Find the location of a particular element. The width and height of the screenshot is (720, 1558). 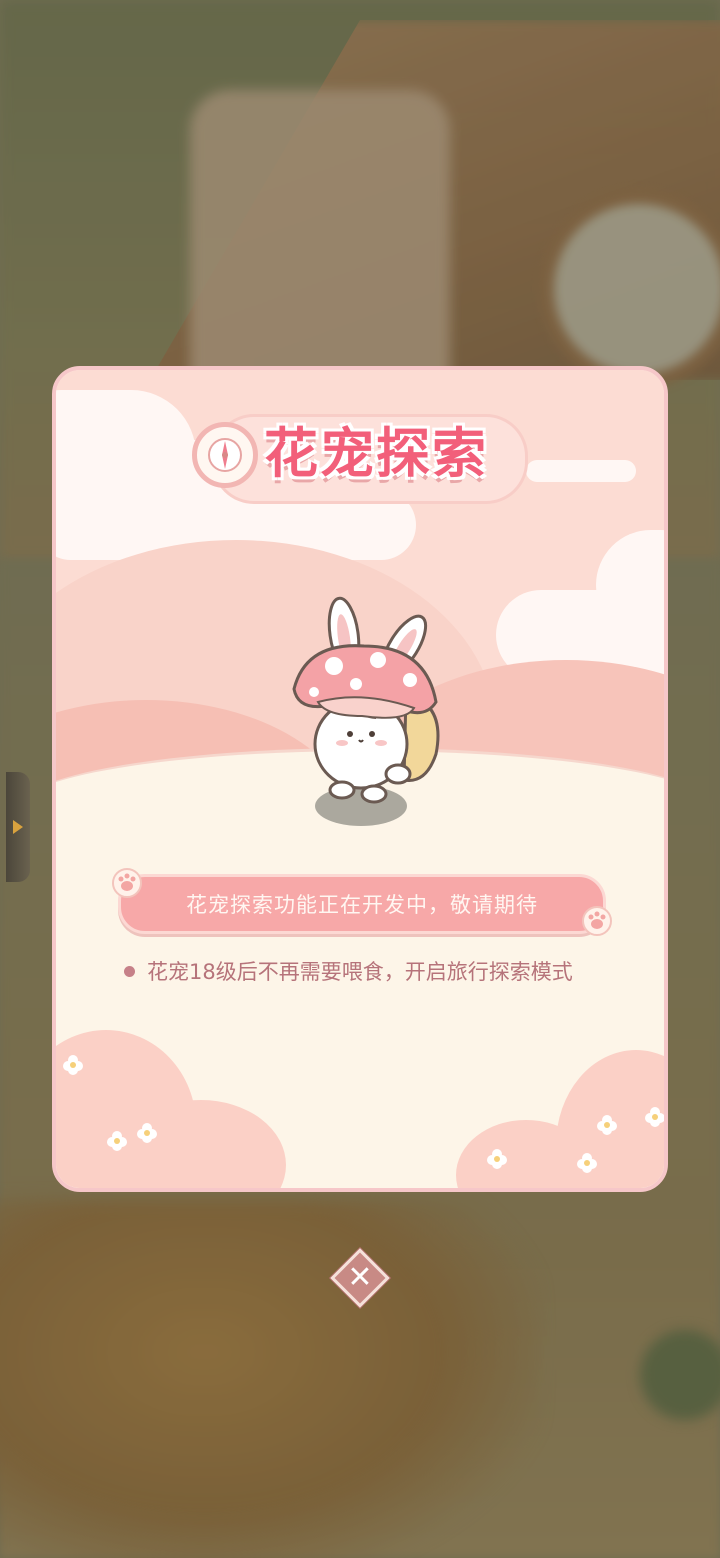

side-panel-toggle is located at coordinates (18, 827).